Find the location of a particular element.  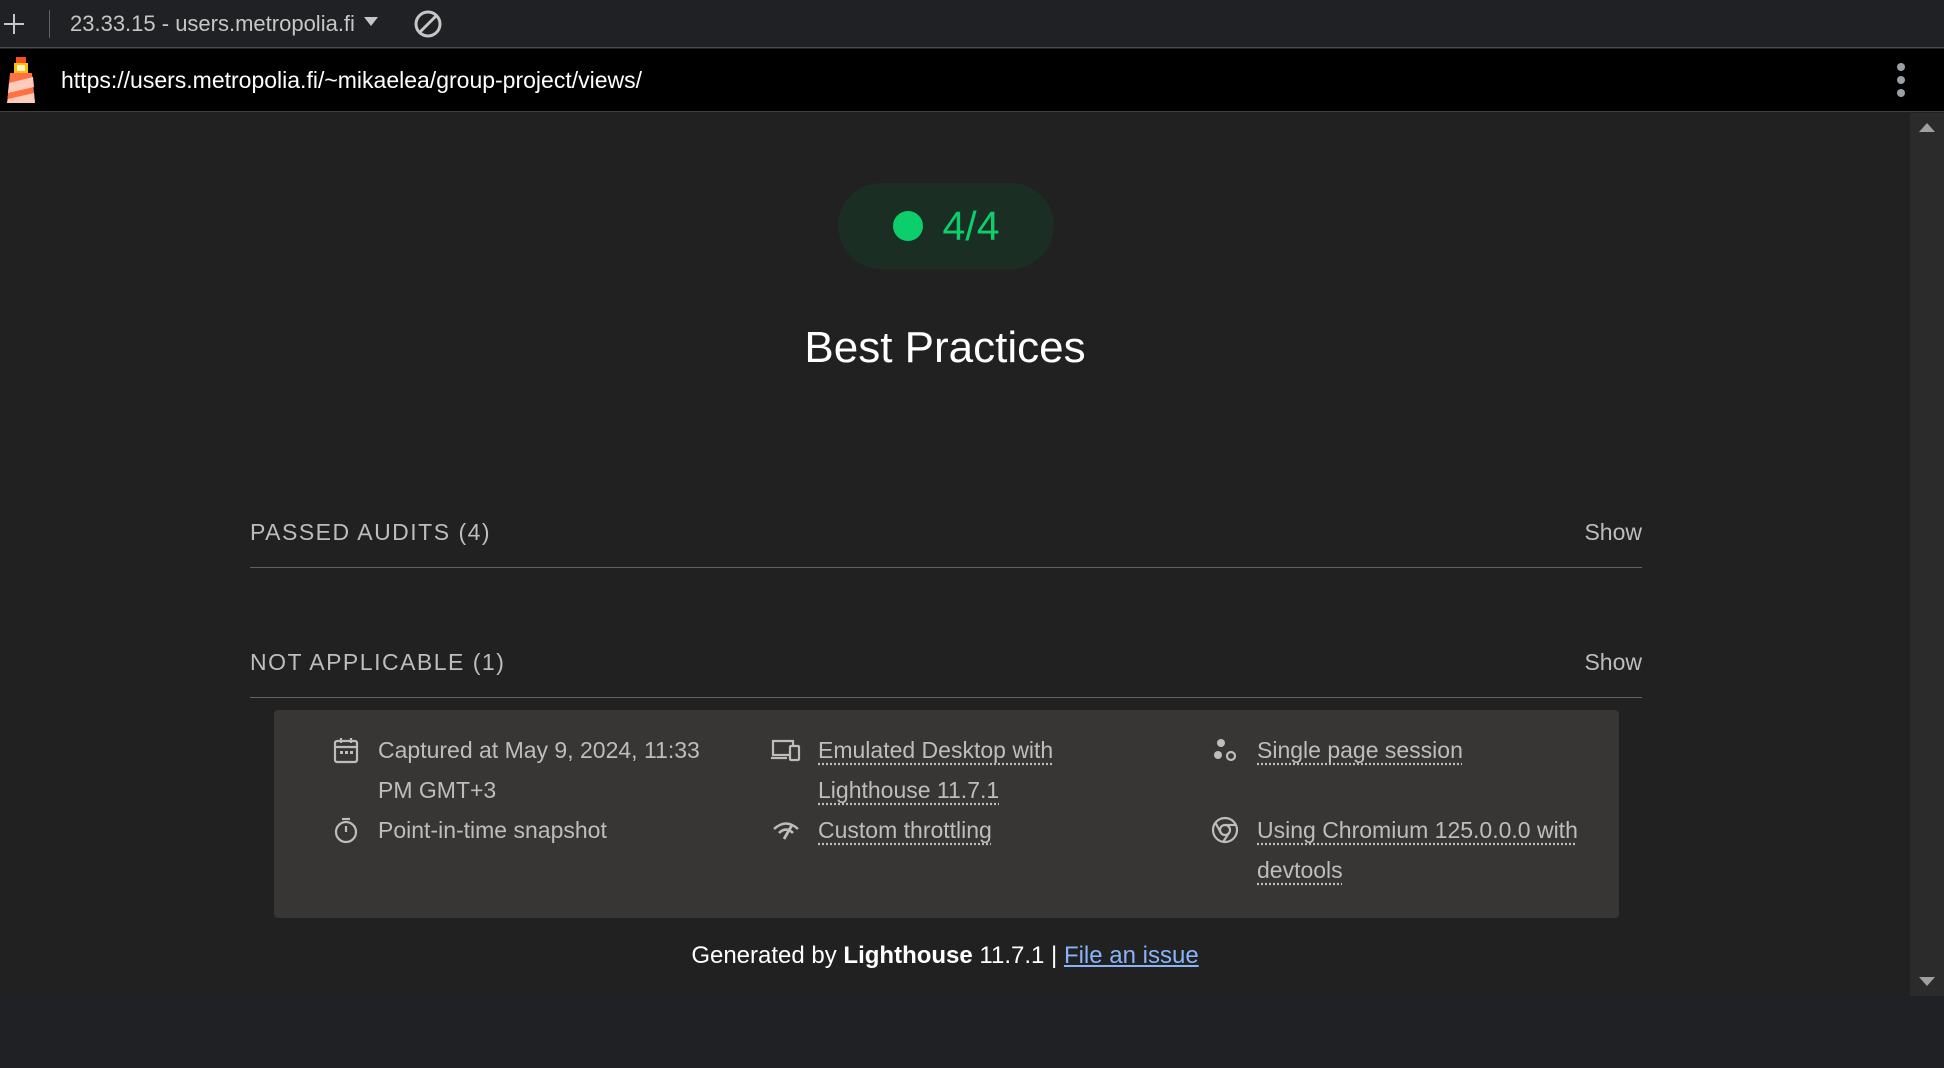

stopwatch-icon is located at coordinates (346, 830).